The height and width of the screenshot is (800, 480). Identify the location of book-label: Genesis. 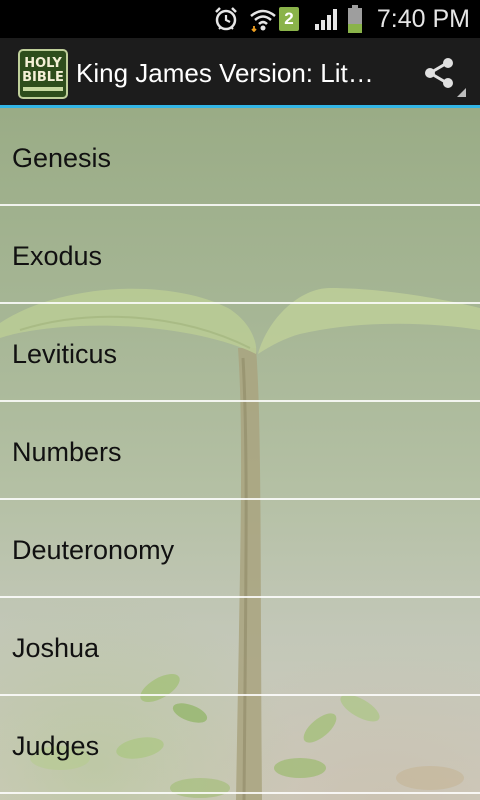
(62, 158).